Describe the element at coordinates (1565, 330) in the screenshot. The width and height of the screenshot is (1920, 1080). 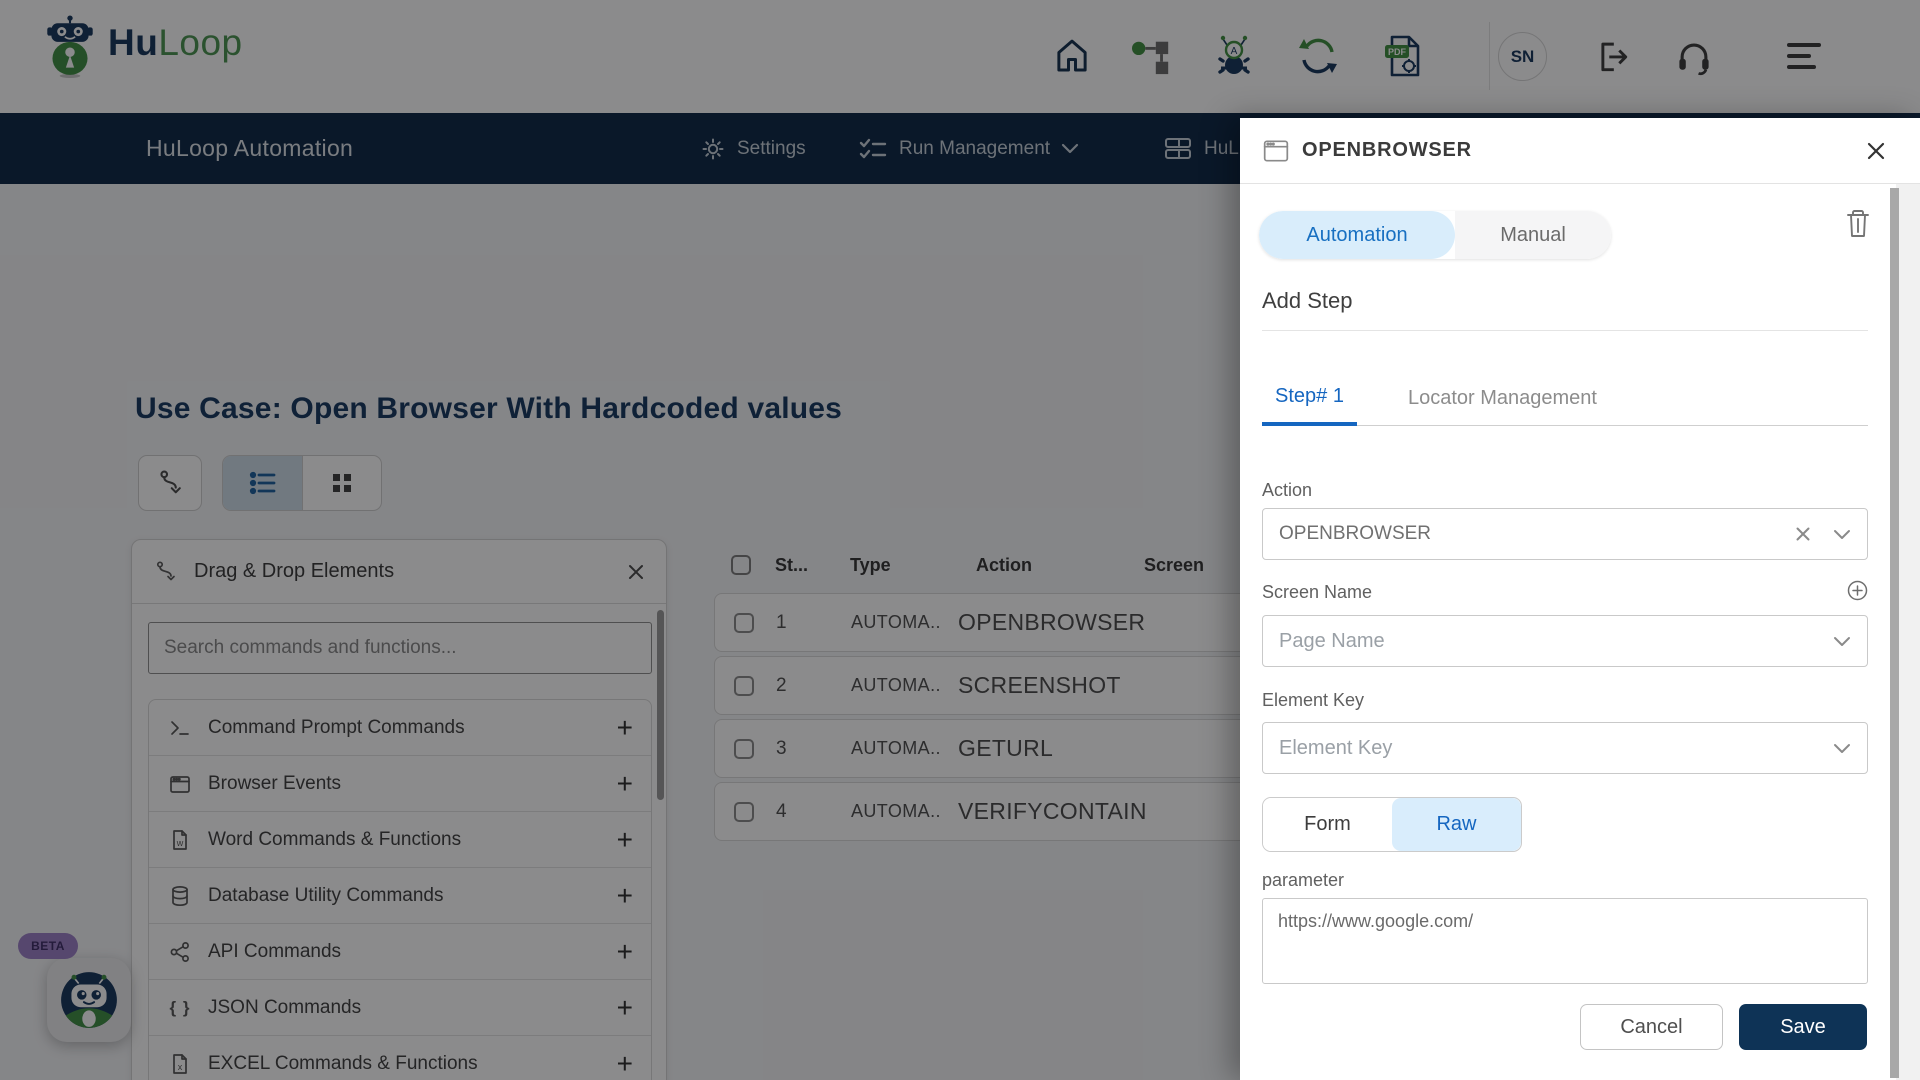
I see `divider` at that location.